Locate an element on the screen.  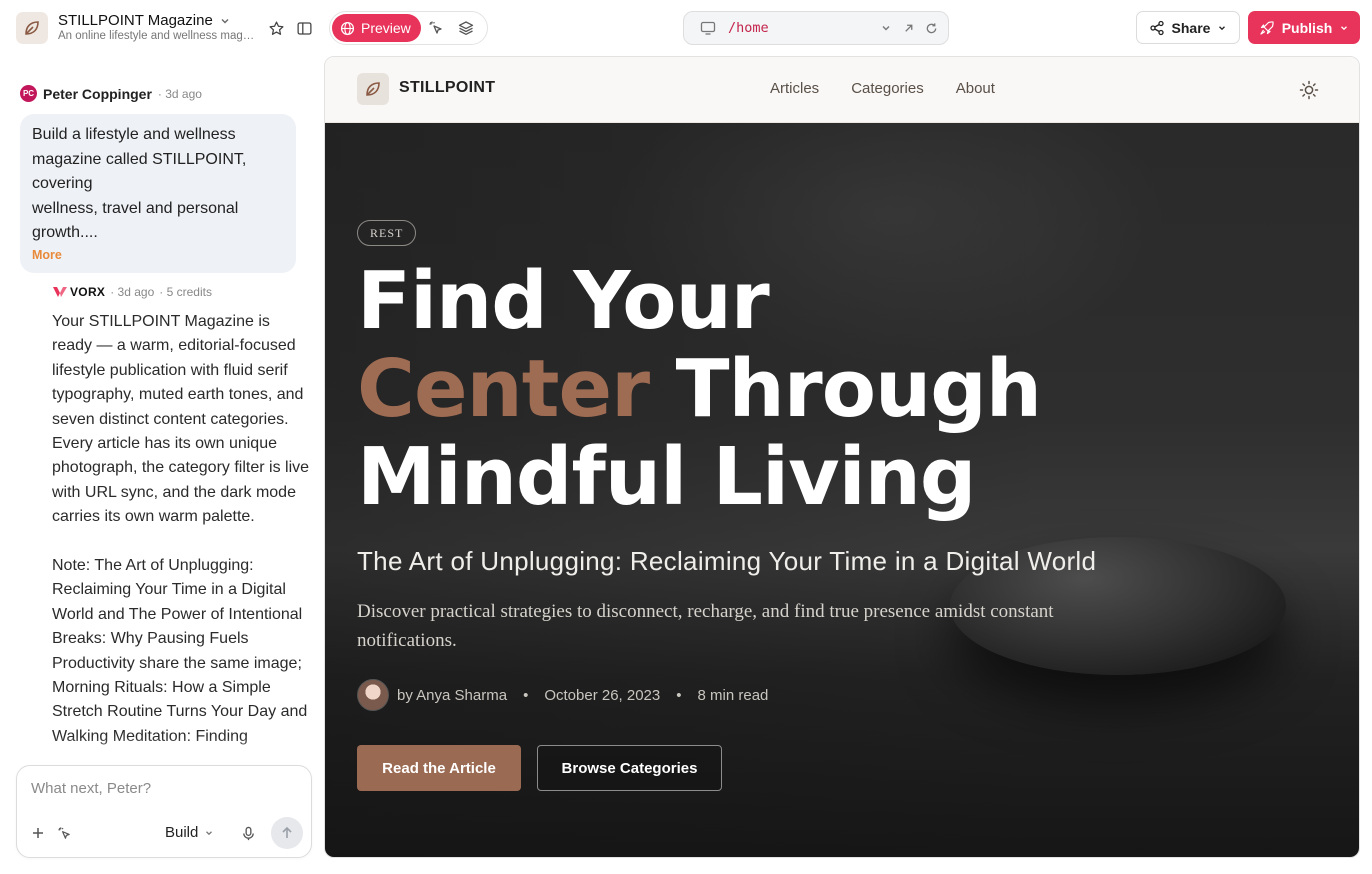
project-name: STILLPOINT Magazine is located at coordinates (144, 20).